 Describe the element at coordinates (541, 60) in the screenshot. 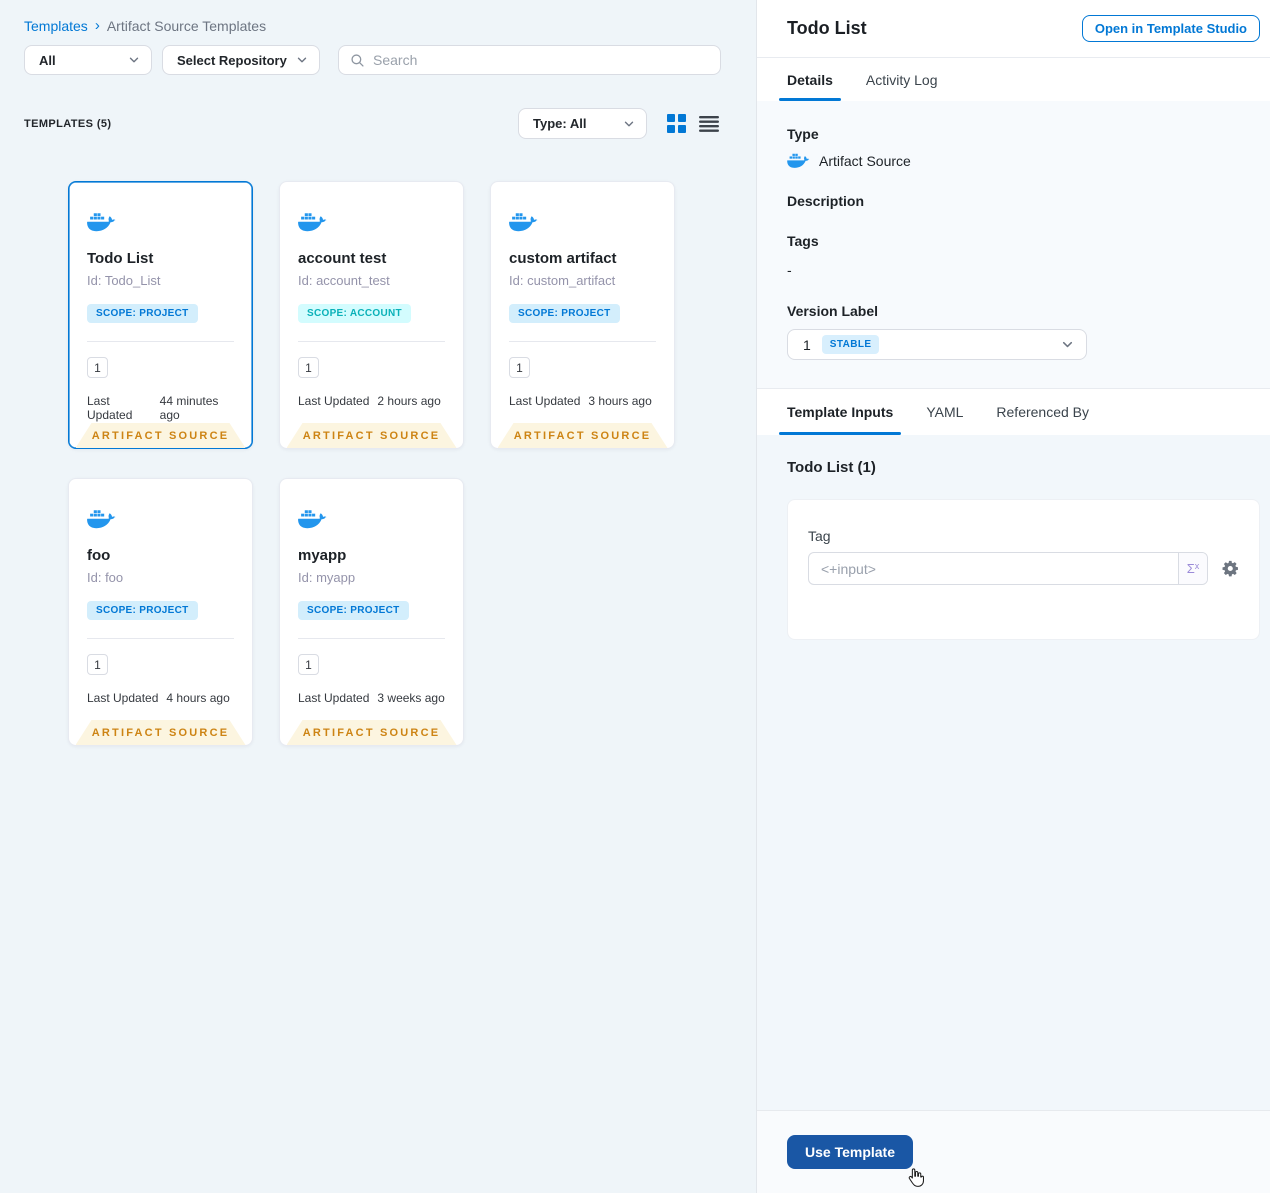

I see `search-input` at that location.